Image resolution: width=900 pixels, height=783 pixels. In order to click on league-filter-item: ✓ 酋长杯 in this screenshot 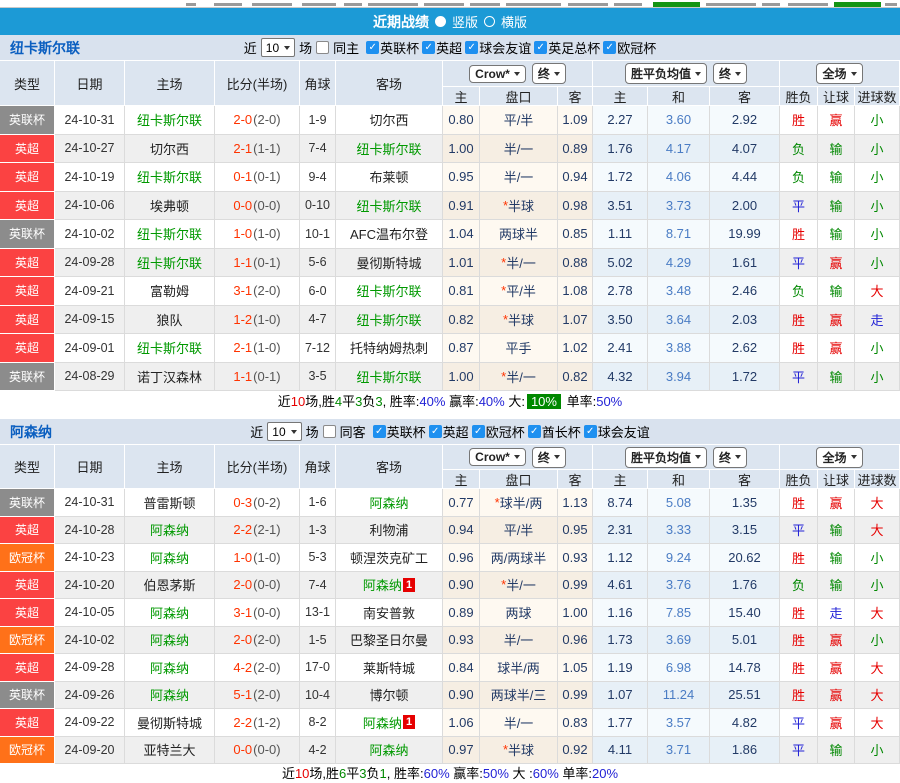, I will do `click(554, 431)`.